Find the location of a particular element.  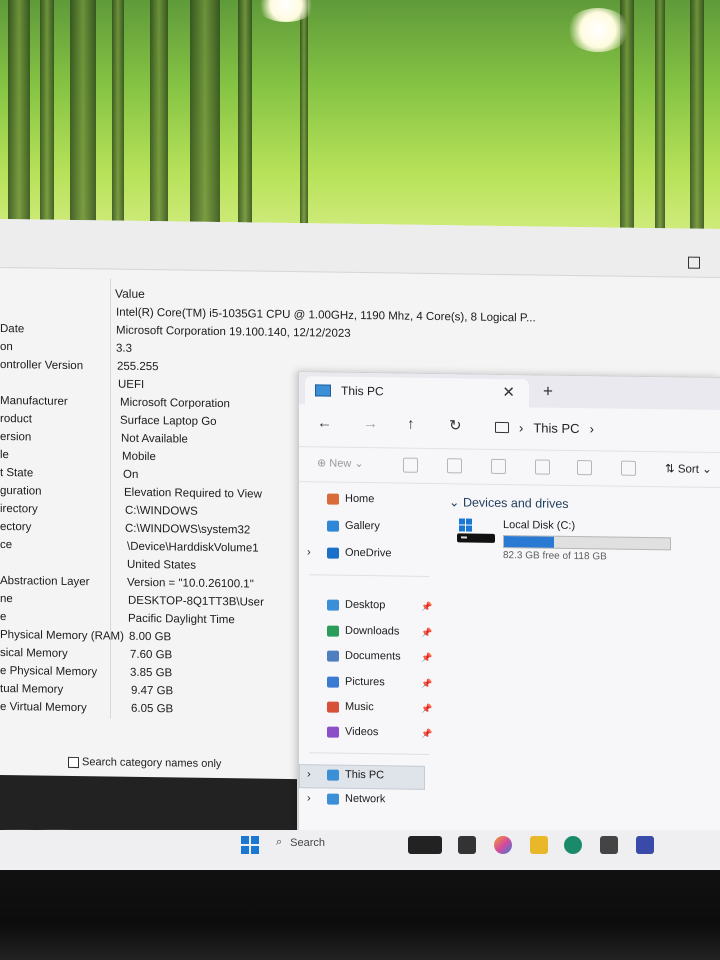

system-information-app-icon is located at coordinates (645, 845).